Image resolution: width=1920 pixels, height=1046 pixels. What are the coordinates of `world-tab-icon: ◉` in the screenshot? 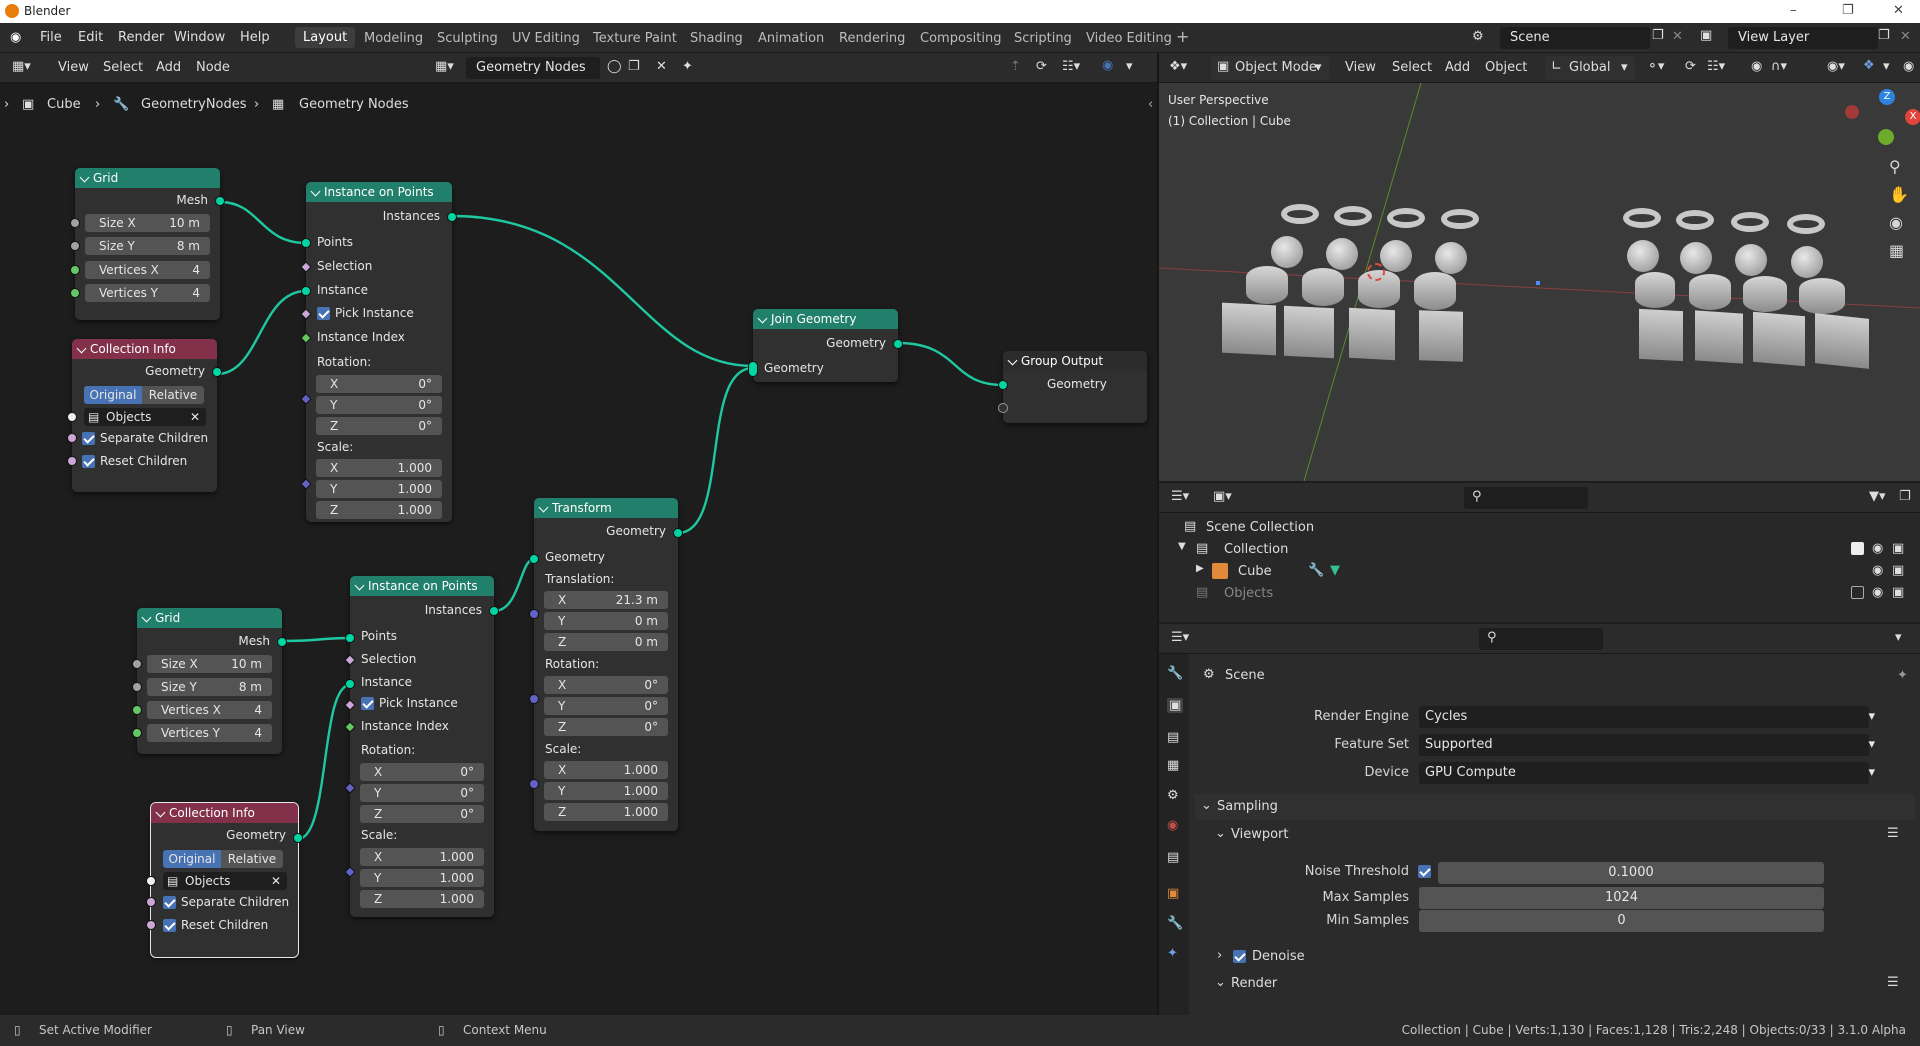 It's located at (1172, 825).